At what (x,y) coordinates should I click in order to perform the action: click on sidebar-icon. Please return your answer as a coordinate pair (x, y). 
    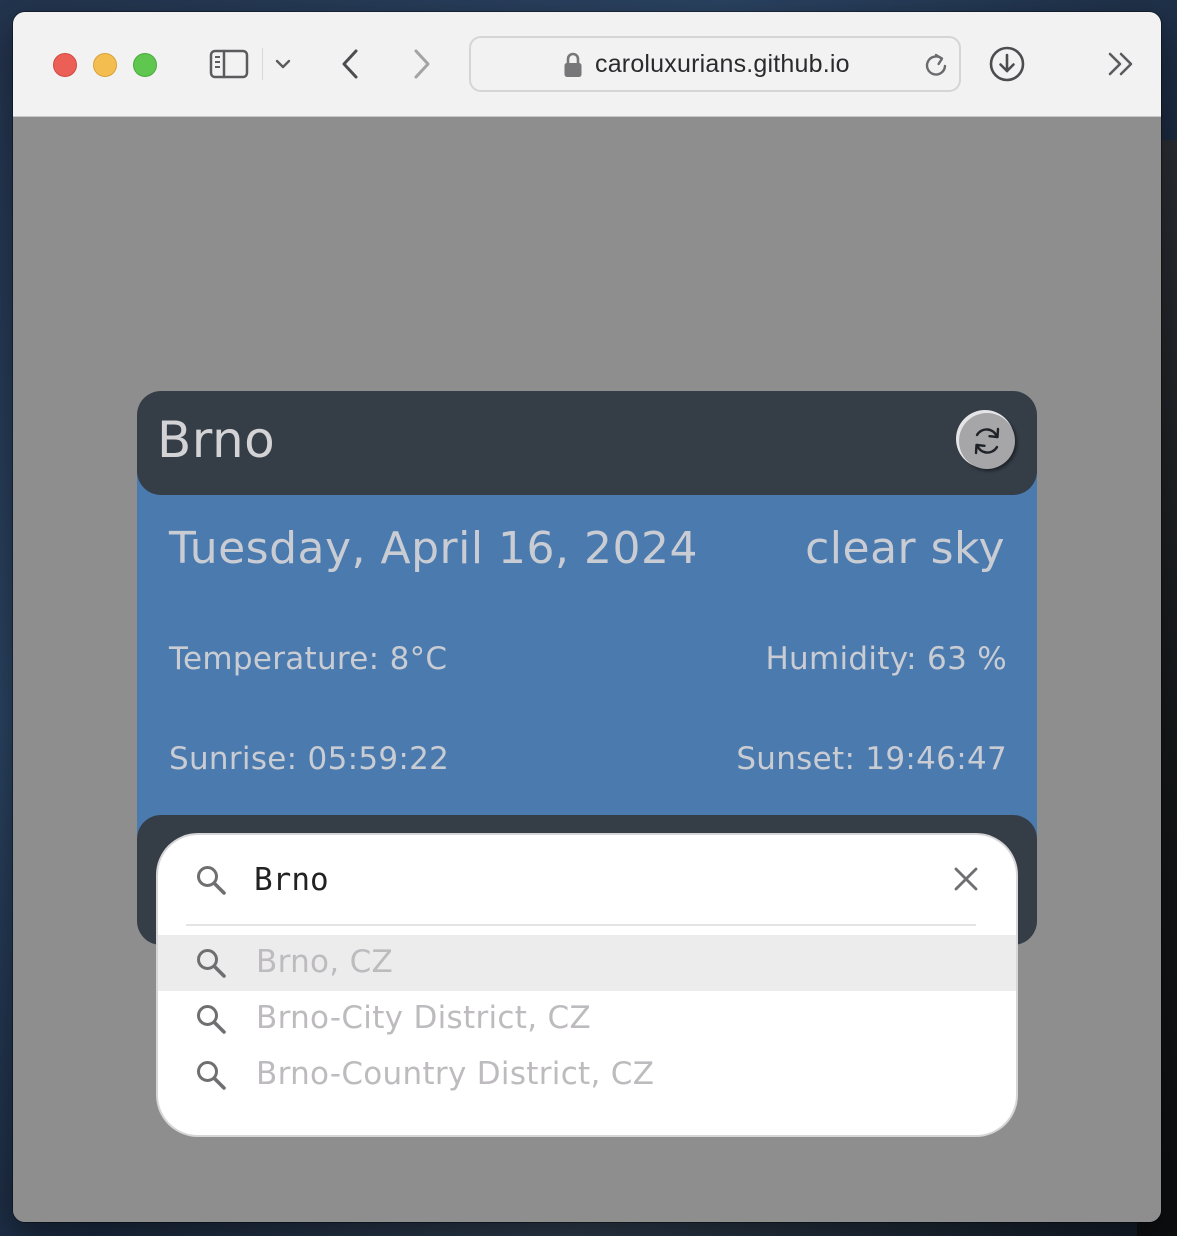
    Looking at the image, I should click on (229, 64).